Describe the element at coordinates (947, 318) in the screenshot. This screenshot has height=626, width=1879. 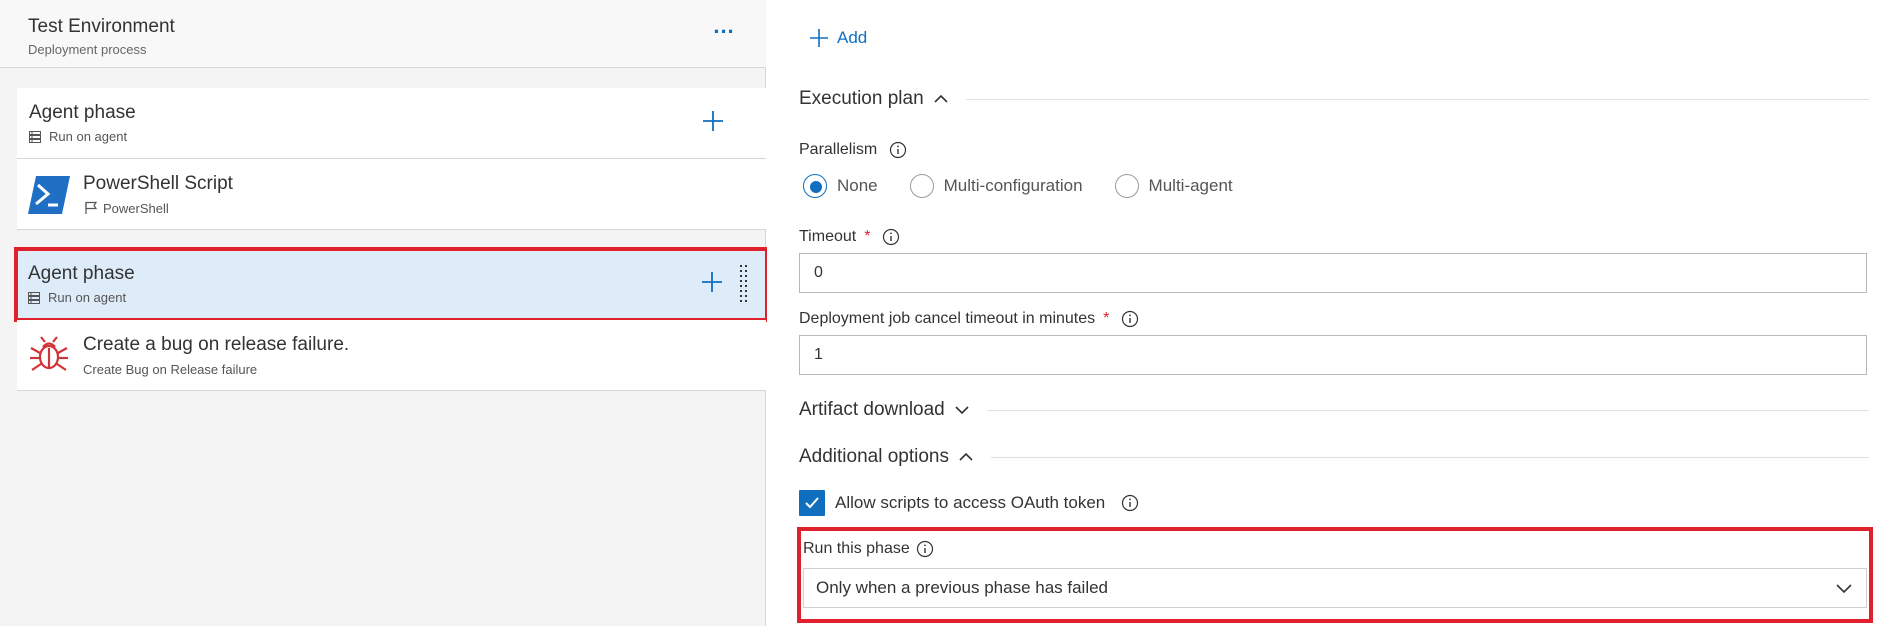
I see `label-text: Deployment job cancel timeout in minutes` at that location.